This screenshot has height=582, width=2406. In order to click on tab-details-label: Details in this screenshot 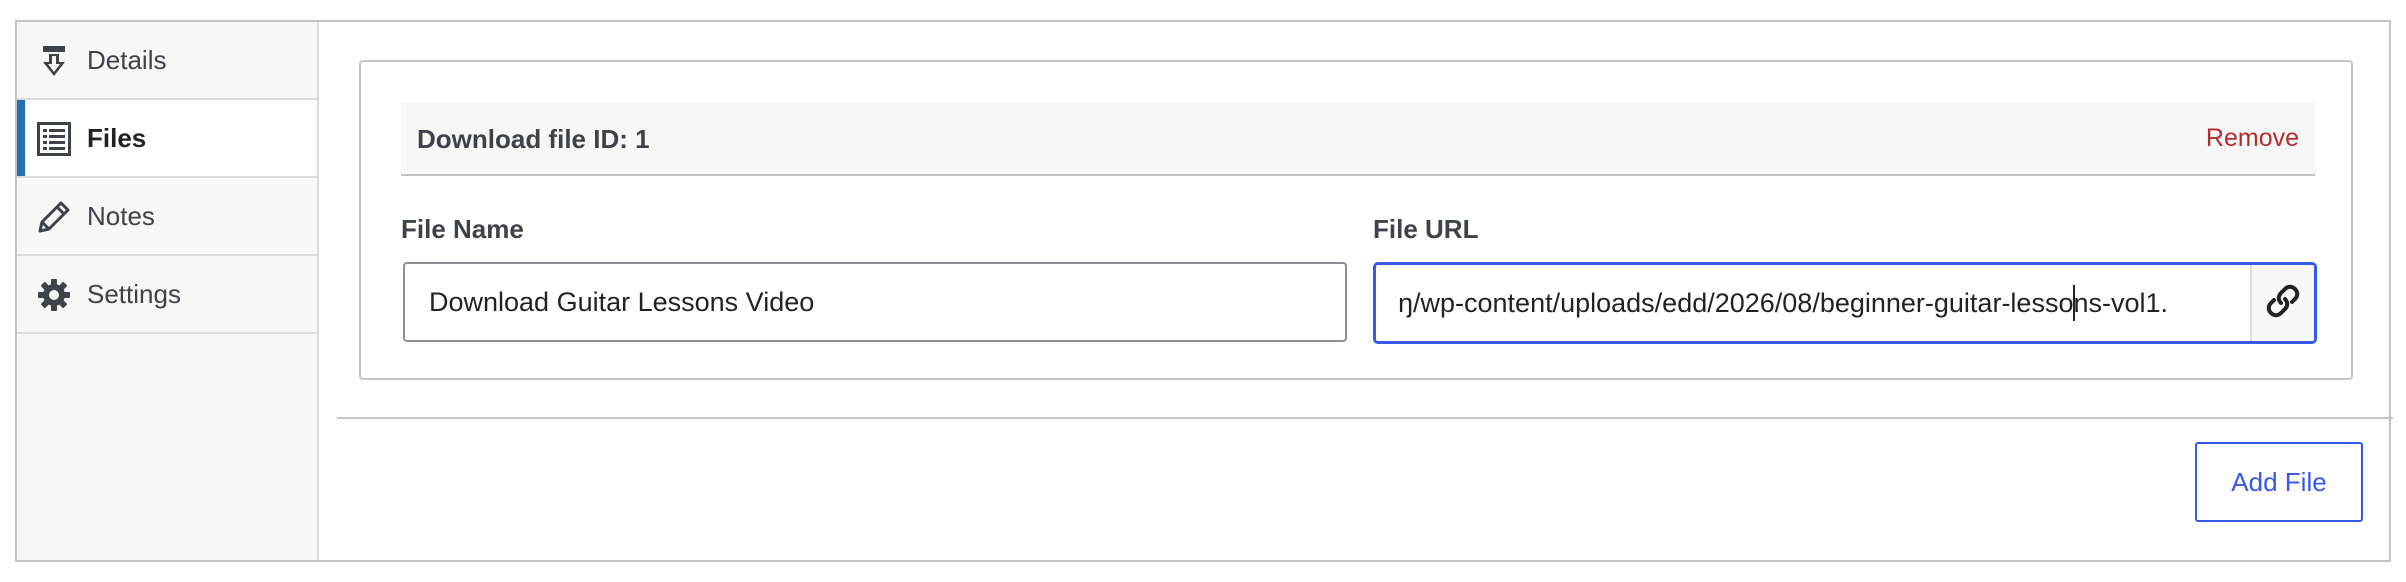, I will do `click(127, 59)`.